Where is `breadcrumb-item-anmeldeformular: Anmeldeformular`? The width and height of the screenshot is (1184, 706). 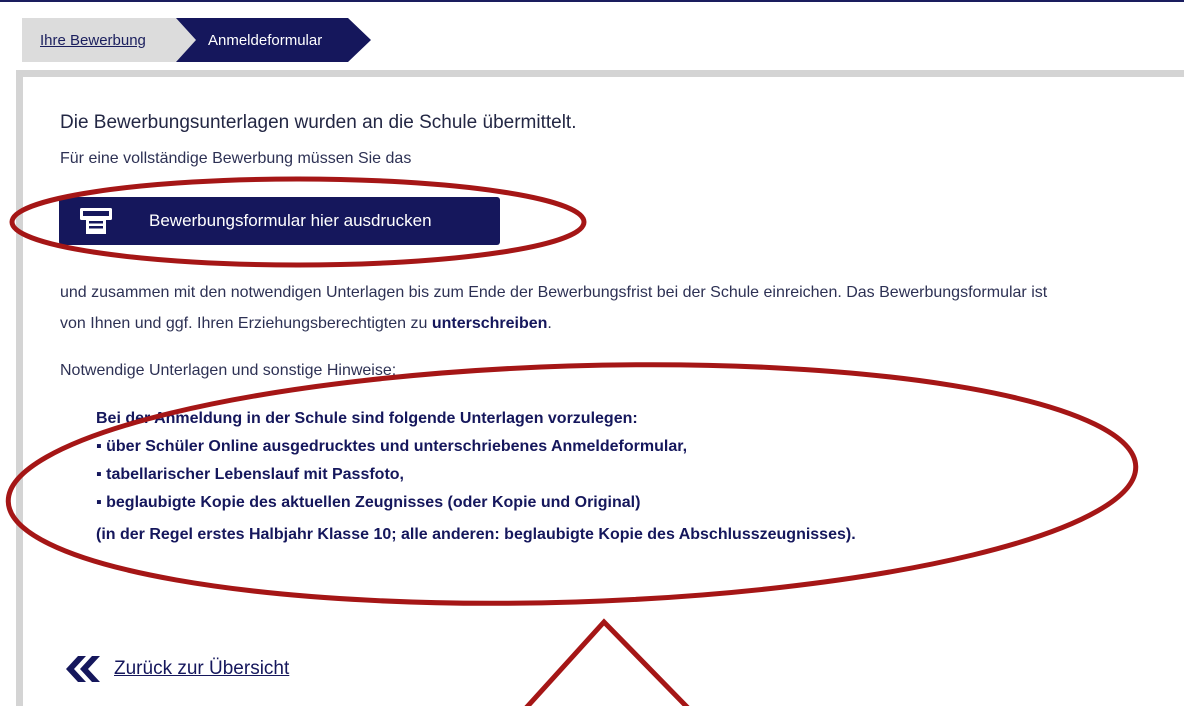 breadcrumb-item-anmeldeformular: Anmeldeformular is located at coordinates (273, 40).